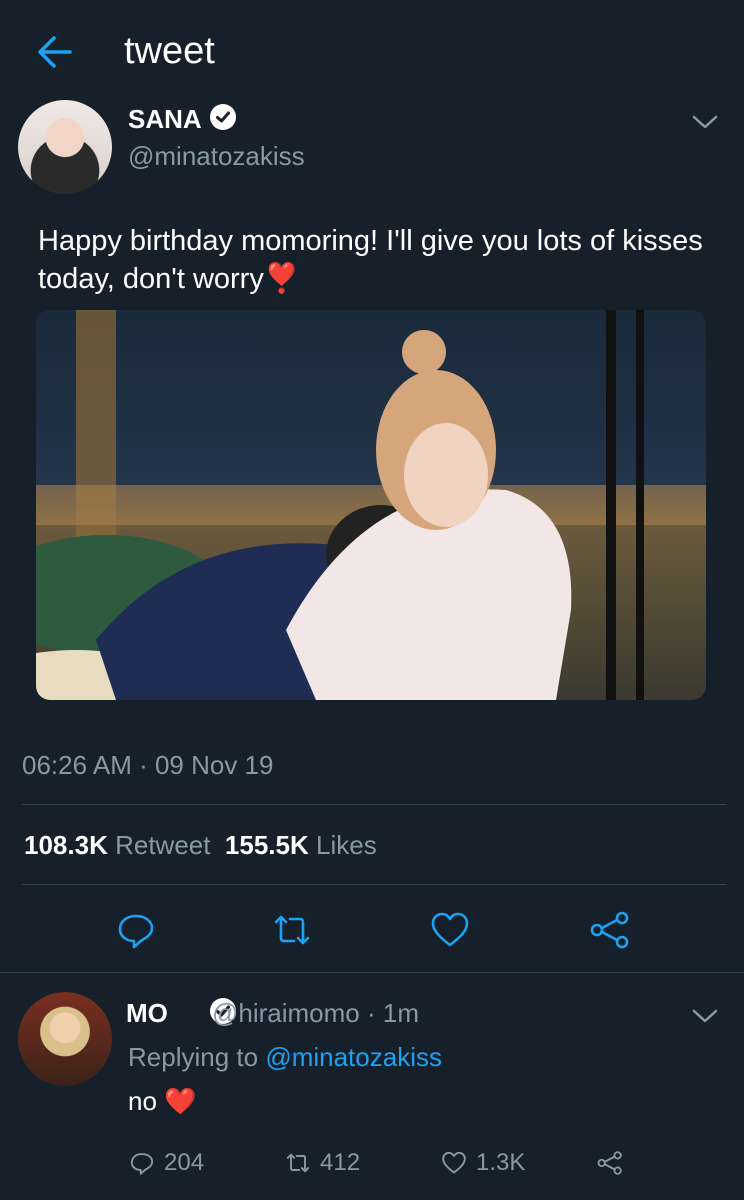 This screenshot has width=744, height=1200. I want to click on reply-count: 204, so click(184, 1162).